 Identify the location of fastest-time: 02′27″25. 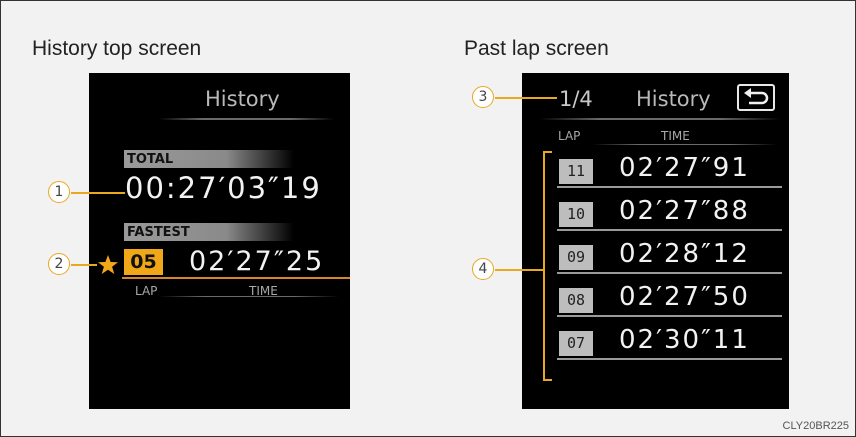
(257, 261).